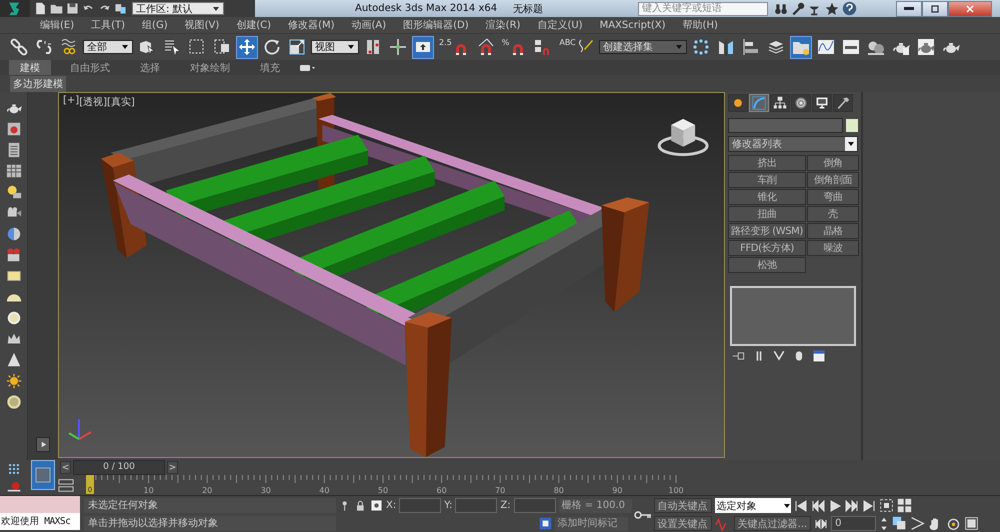  Describe the element at coordinates (833, 197) in the screenshot. I see `modifier-button: 弯曲` at that location.